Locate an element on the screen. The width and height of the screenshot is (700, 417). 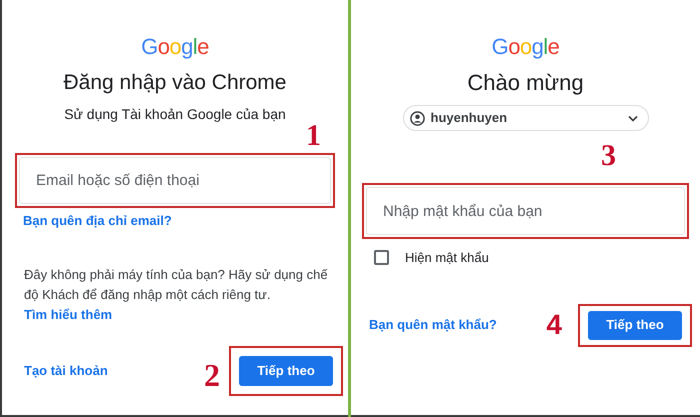
step-number: 1 is located at coordinates (313, 136).